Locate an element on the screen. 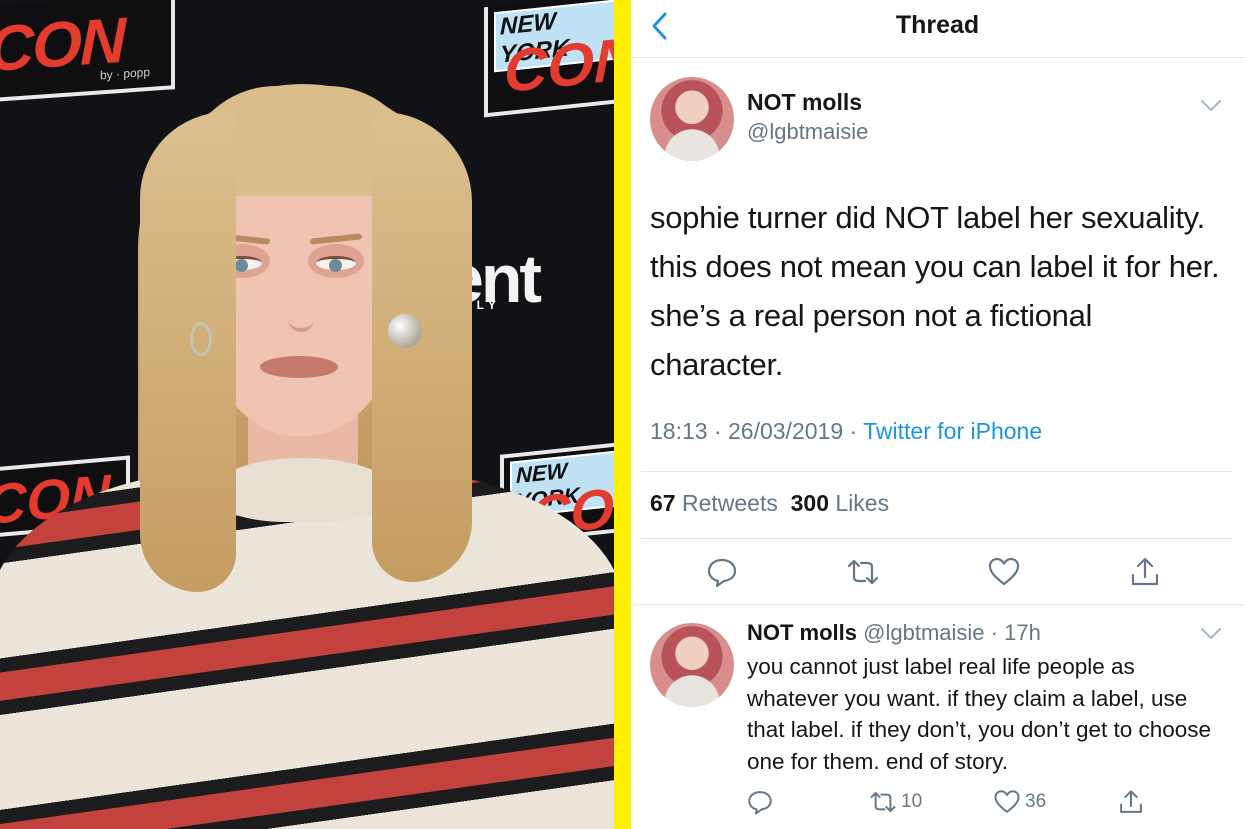  reply-reply-button is located at coordinates (760, 802).